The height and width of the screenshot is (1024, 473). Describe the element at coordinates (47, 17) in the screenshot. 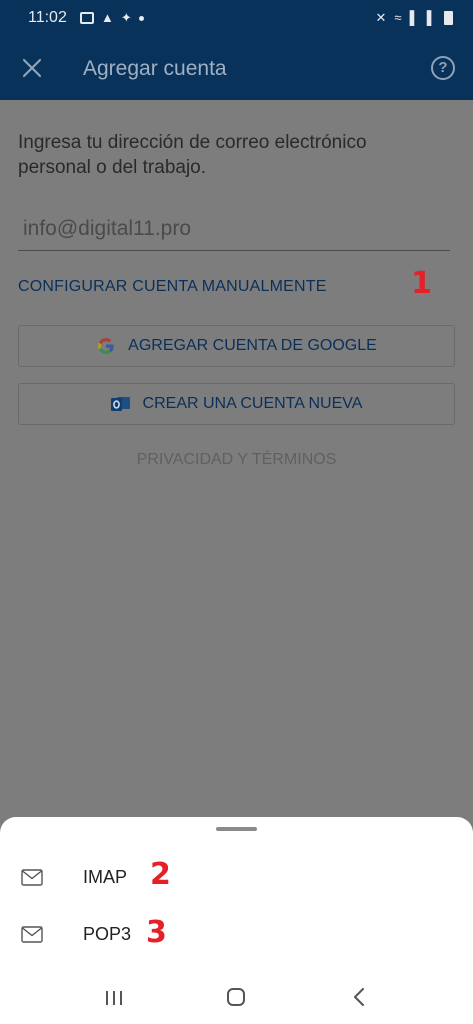

I see `status-time: 11:02` at that location.